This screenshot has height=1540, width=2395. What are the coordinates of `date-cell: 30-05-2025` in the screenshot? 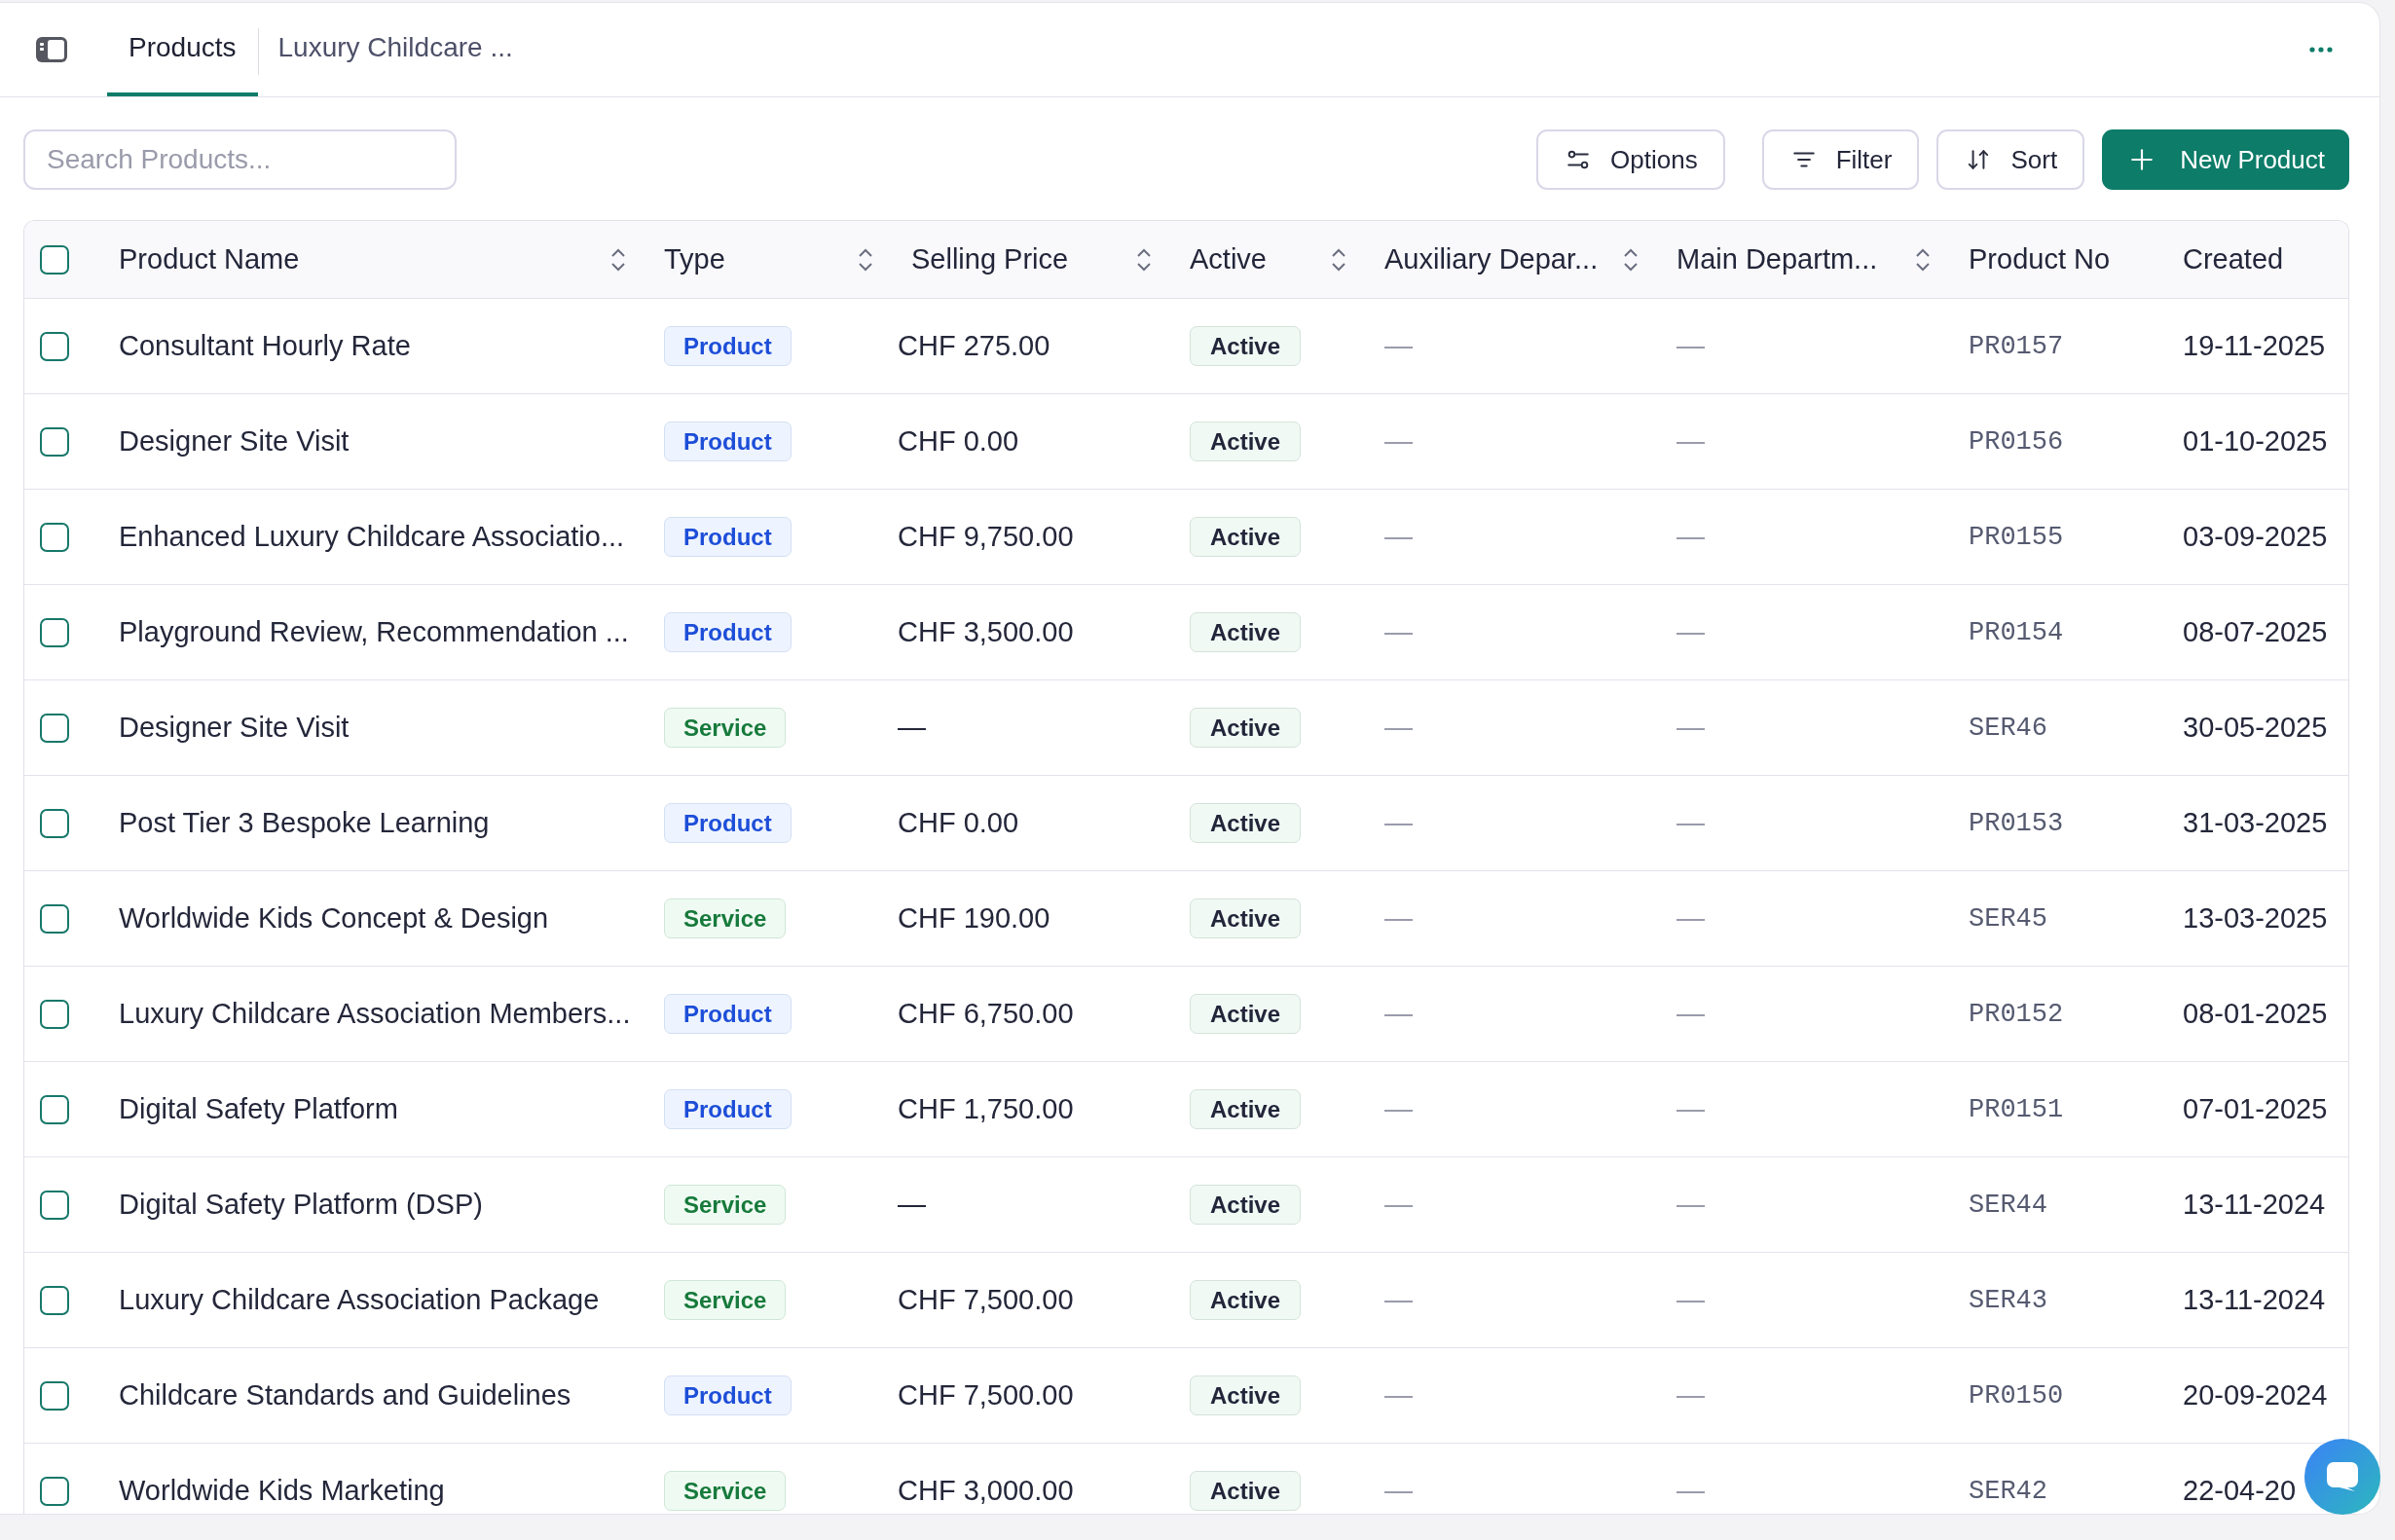 It's located at (2256, 728).